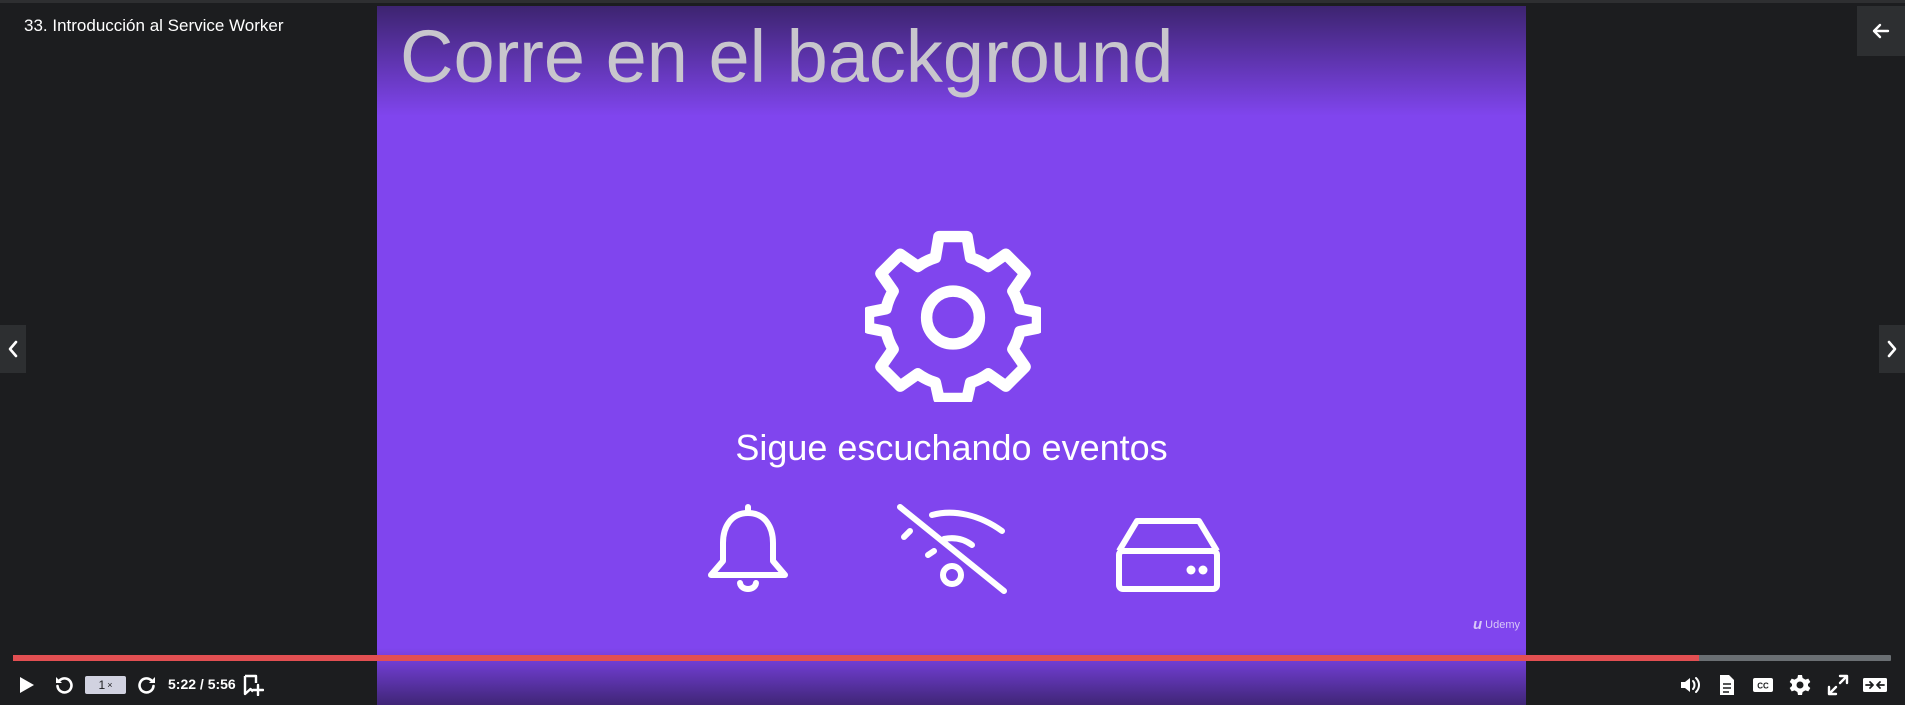 This screenshot has width=1905, height=705. Describe the element at coordinates (202, 684) in the screenshot. I see `time-display: 5:22 / 5:56` at that location.